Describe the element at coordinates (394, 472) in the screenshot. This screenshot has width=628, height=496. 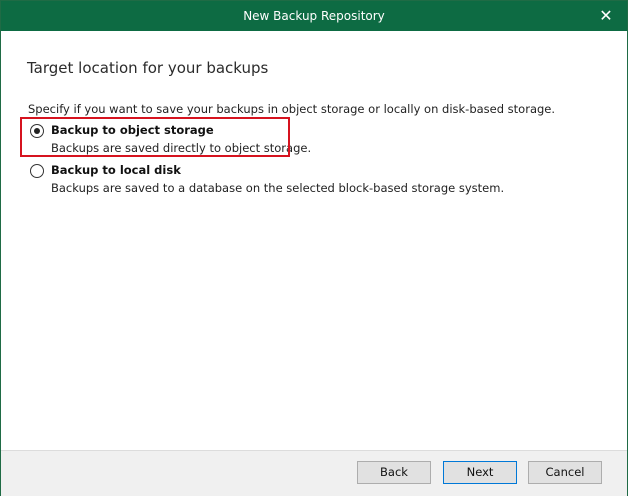
I see `back-button: Back` at that location.